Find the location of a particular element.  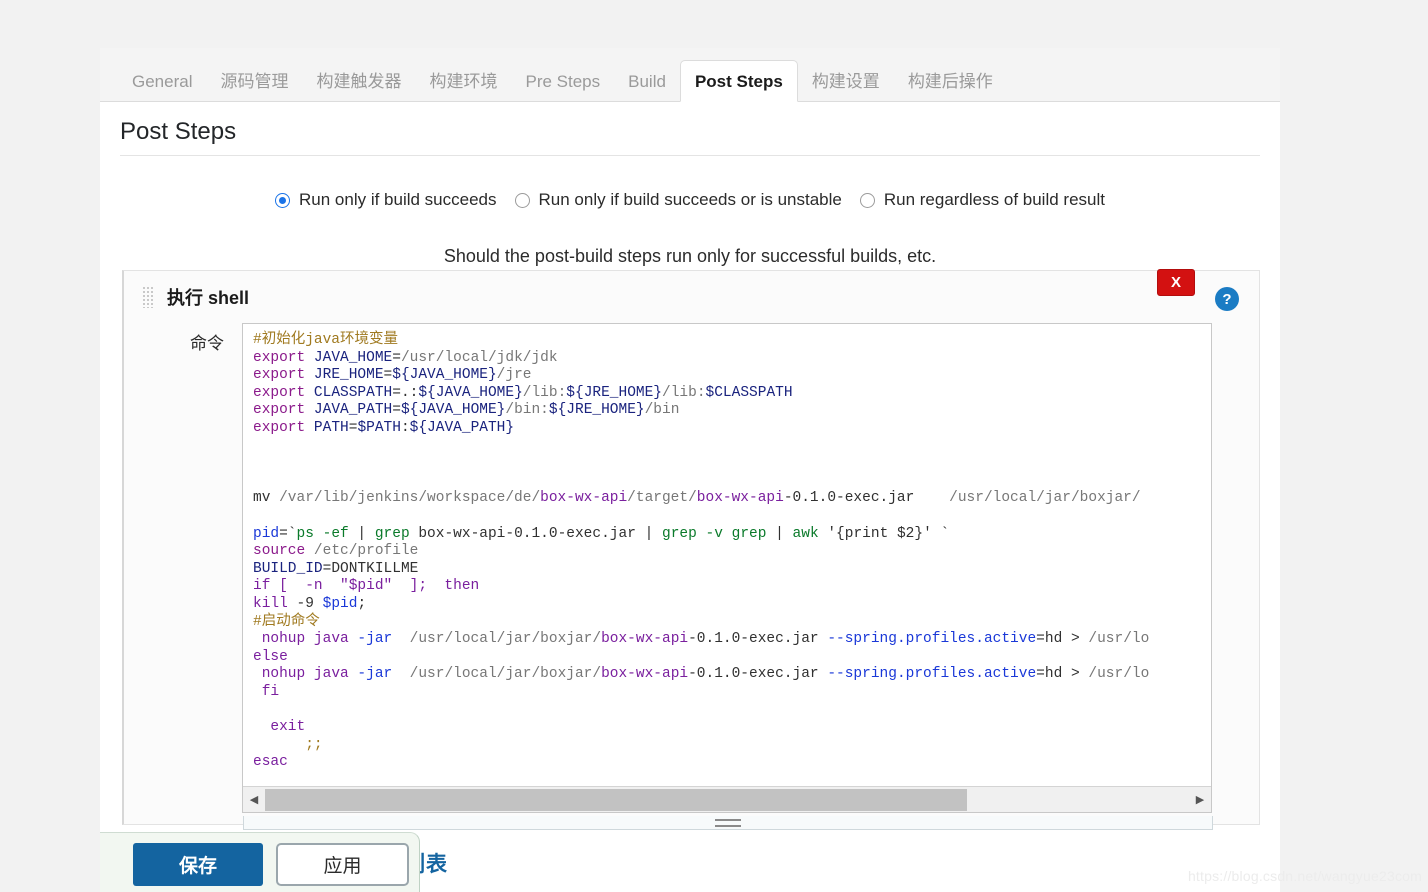

code-line: fi is located at coordinates (266, 691).